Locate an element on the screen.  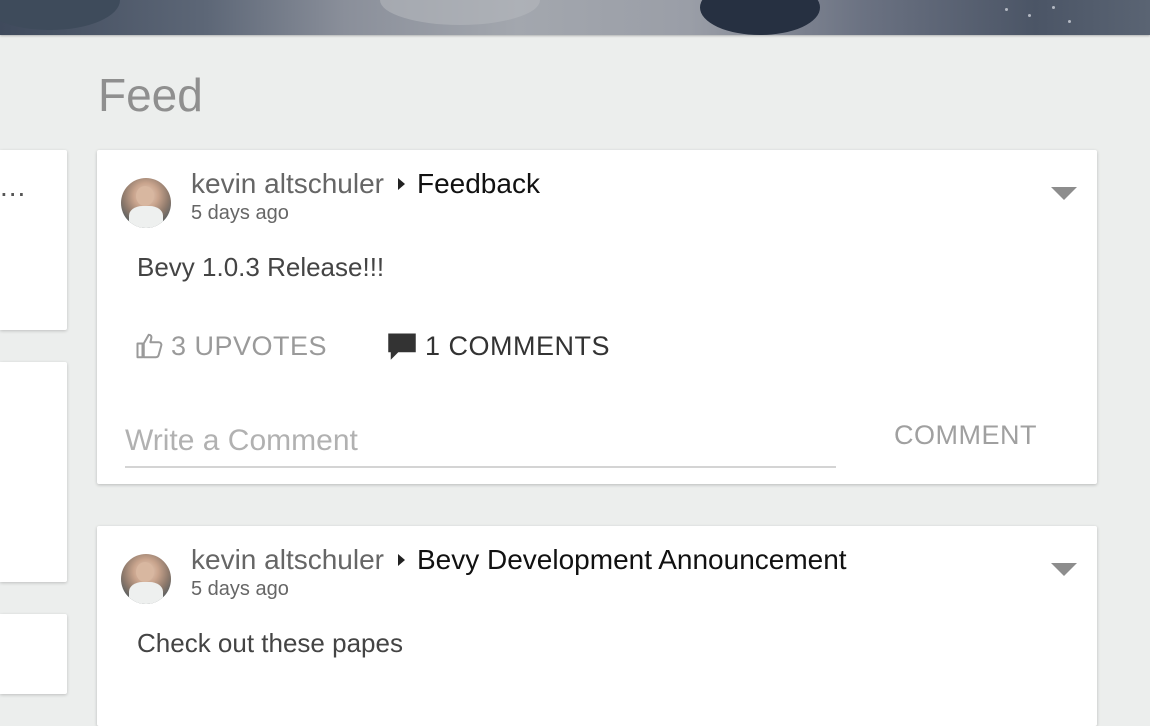
comment-icon is located at coordinates (402, 346).